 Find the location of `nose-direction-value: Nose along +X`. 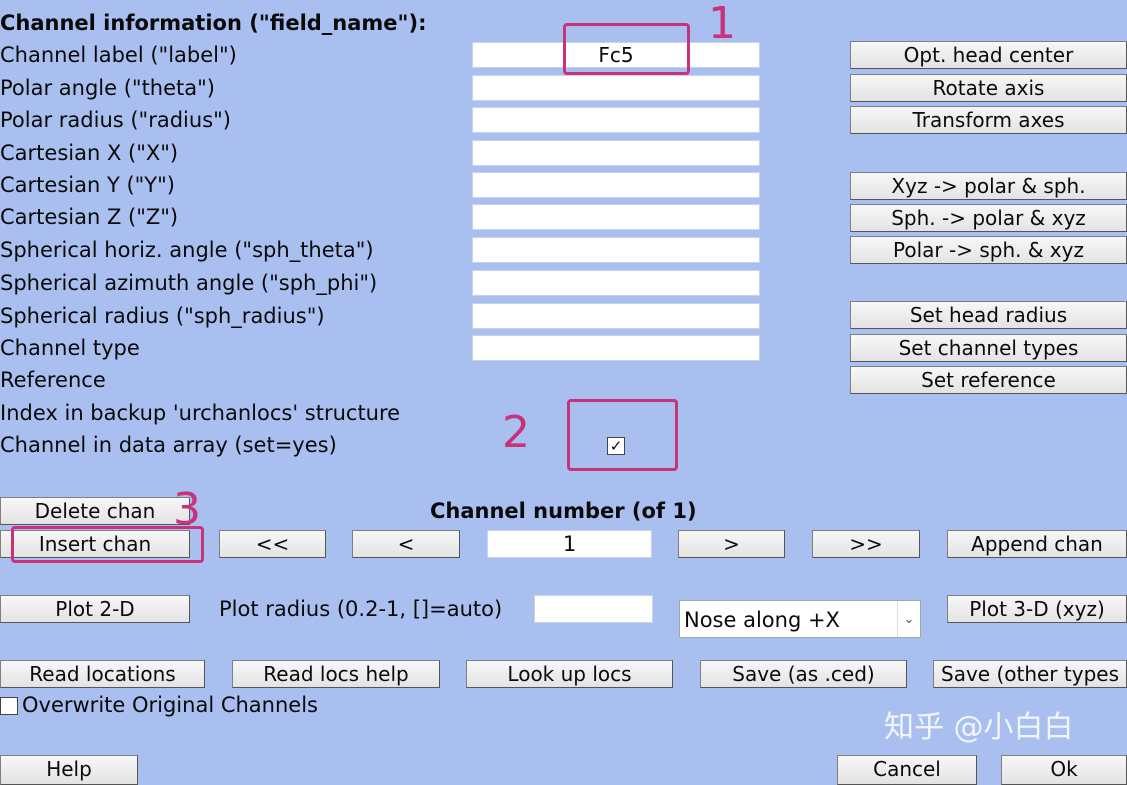

nose-direction-value: Nose along +X is located at coordinates (762, 620).